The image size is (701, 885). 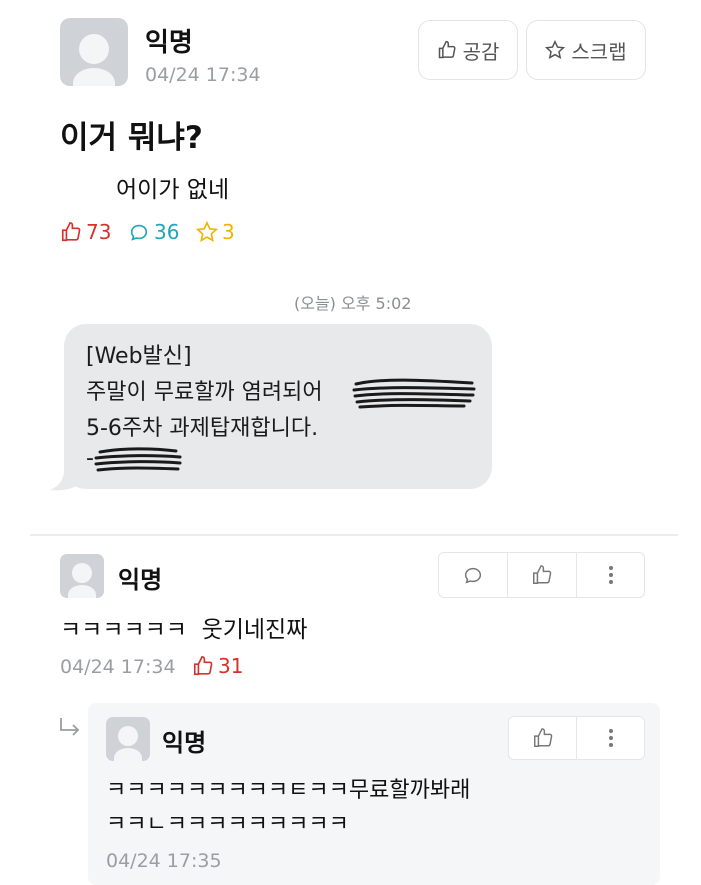 I want to click on comment-timestamp: 04/24 17:34, so click(x=118, y=667).